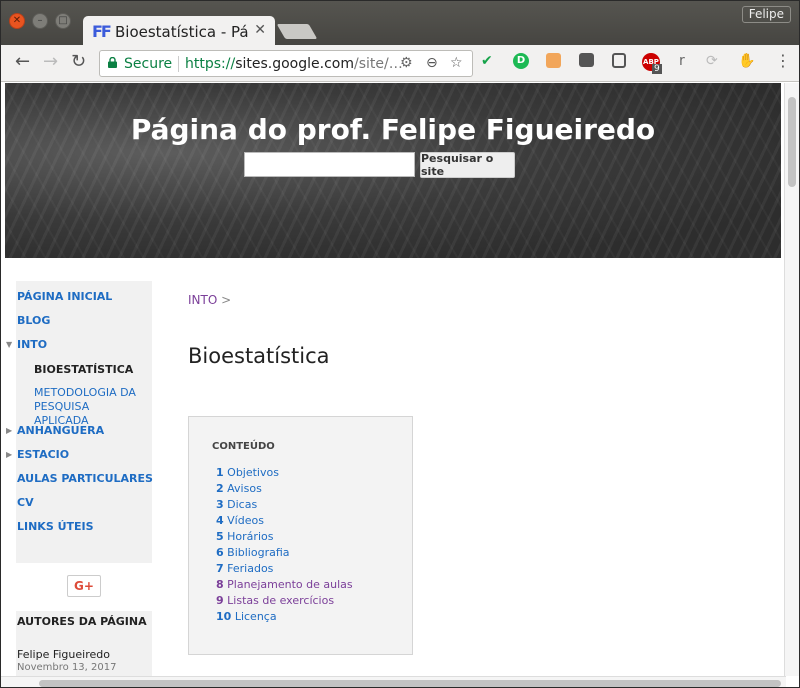  What do you see at coordinates (521, 61) in the screenshot?
I see `extension-d-icon: D` at bounding box center [521, 61].